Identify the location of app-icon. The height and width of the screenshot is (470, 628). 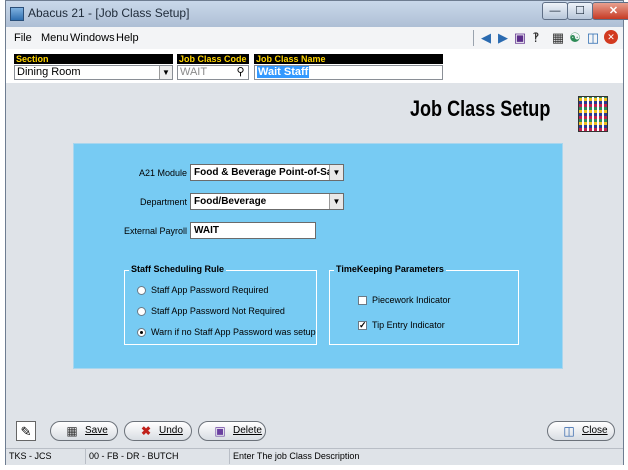
(17, 14).